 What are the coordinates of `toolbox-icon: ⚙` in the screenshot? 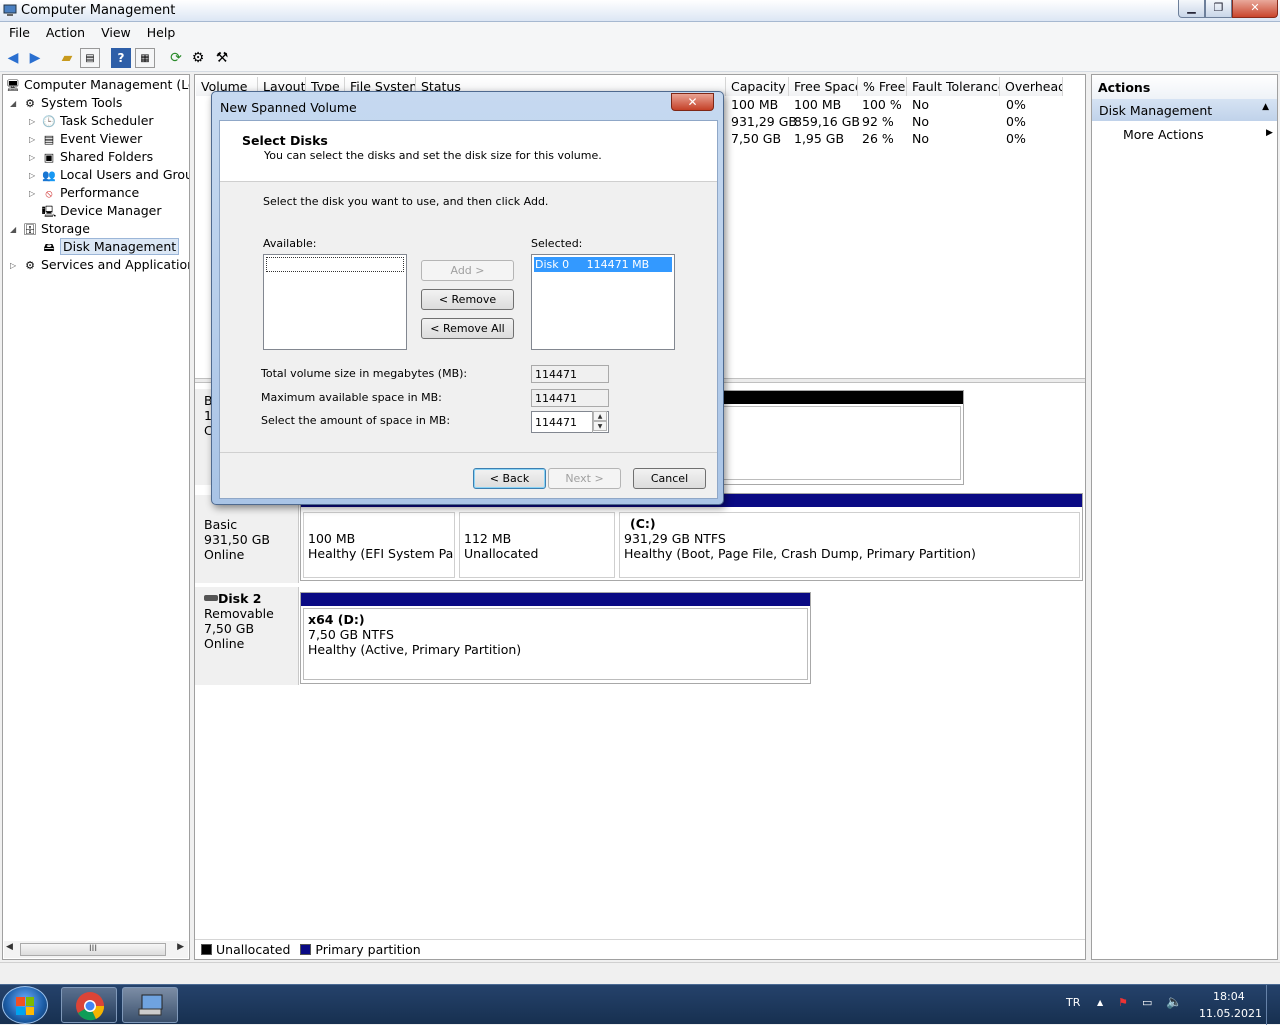 It's located at (30, 103).